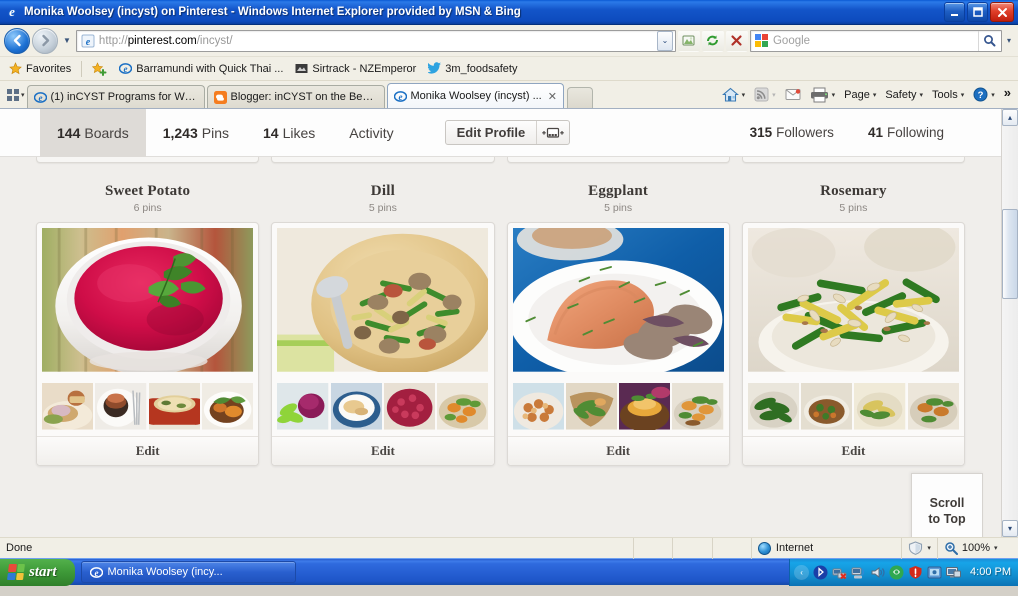  Describe the element at coordinates (802, 572) in the screenshot. I see `show-hidden-icons-button: ‹` at that location.